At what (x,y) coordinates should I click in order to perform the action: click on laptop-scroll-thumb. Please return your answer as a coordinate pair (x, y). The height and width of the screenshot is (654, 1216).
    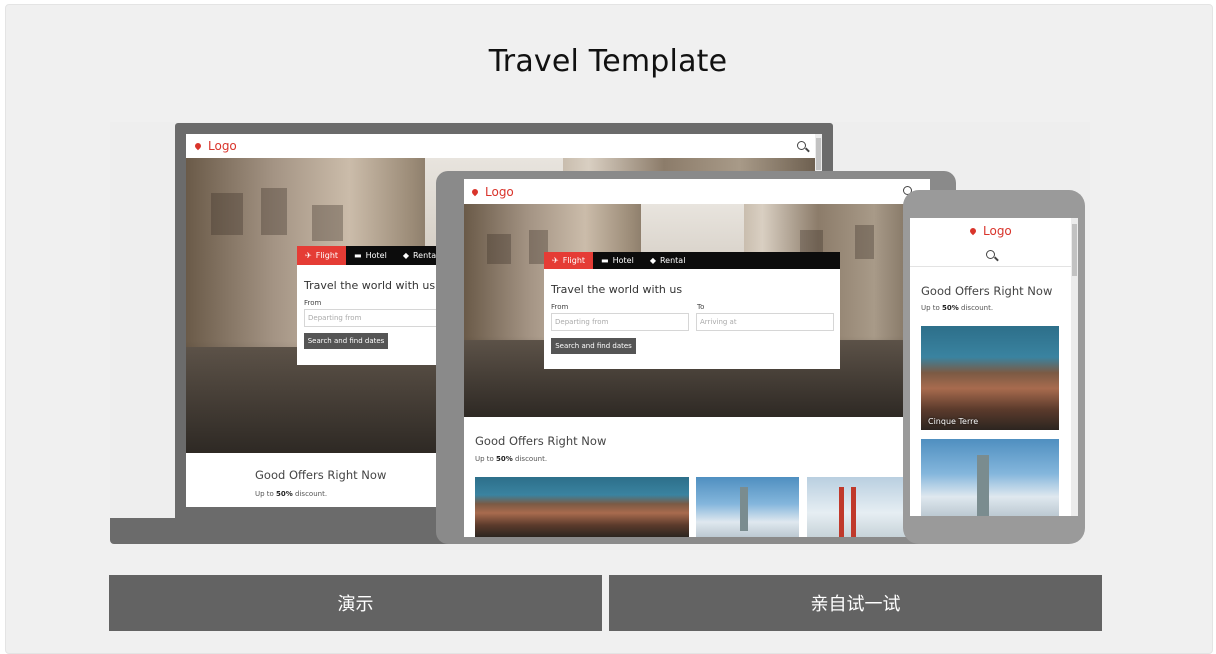
    Looking at the image, I should click on (818, 154).